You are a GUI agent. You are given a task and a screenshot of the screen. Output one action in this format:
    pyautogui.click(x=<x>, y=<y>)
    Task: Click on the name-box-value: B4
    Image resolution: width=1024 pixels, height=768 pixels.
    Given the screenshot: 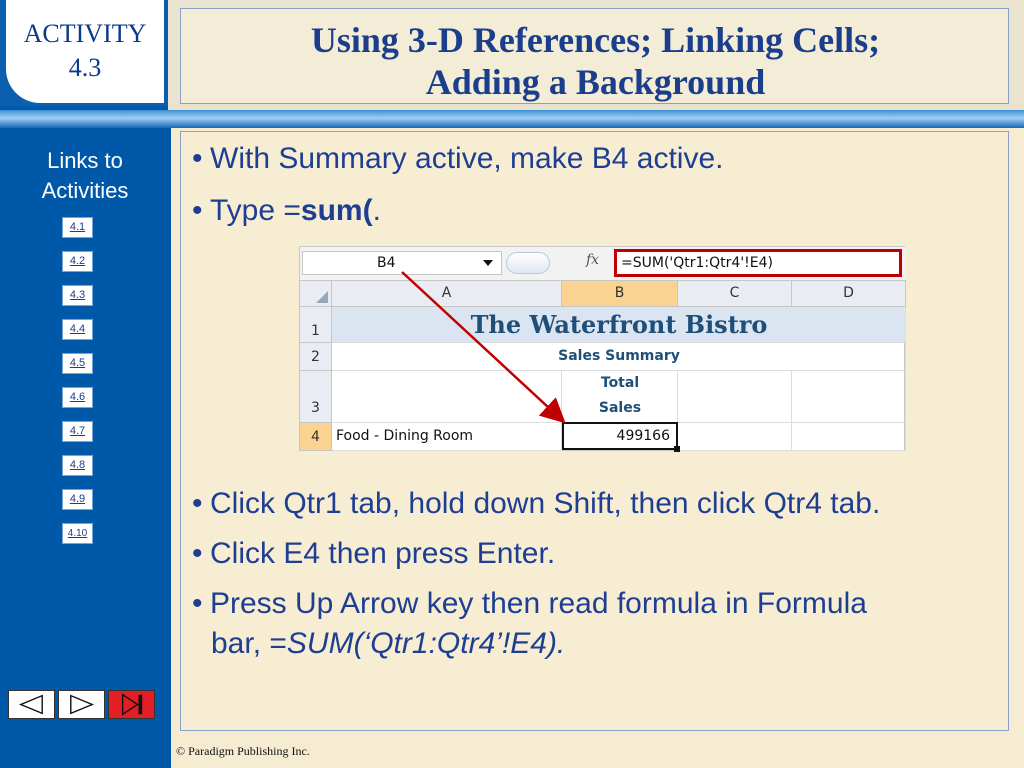 What is the action you would take?
    pyautogui.click(x=386, y=263)
    